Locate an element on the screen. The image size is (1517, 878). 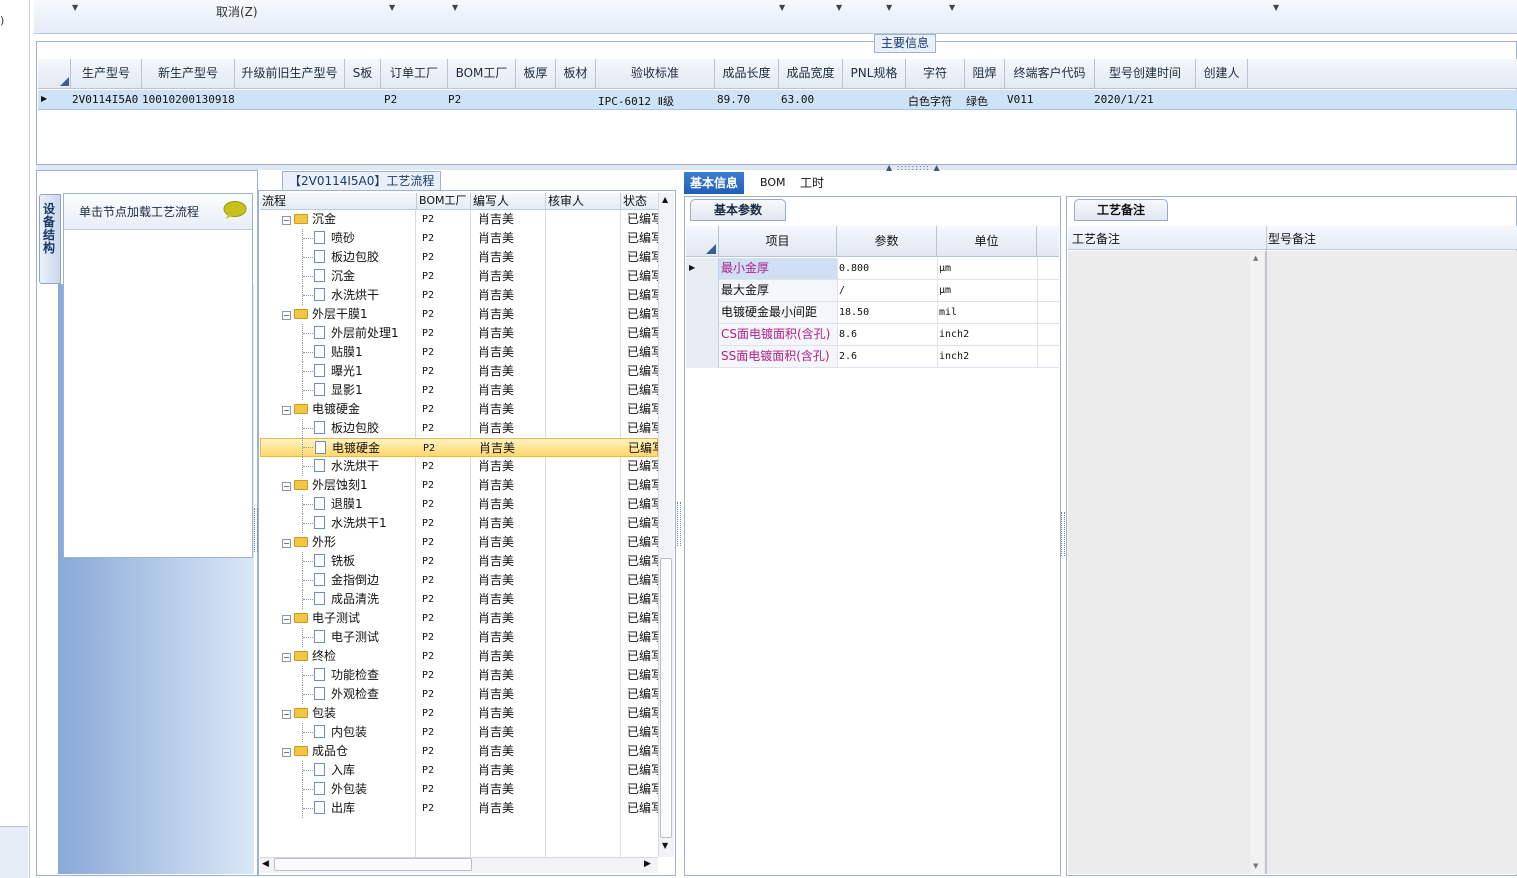
cell-solder-mask: 绿色 is located at coordinates (977, 101).